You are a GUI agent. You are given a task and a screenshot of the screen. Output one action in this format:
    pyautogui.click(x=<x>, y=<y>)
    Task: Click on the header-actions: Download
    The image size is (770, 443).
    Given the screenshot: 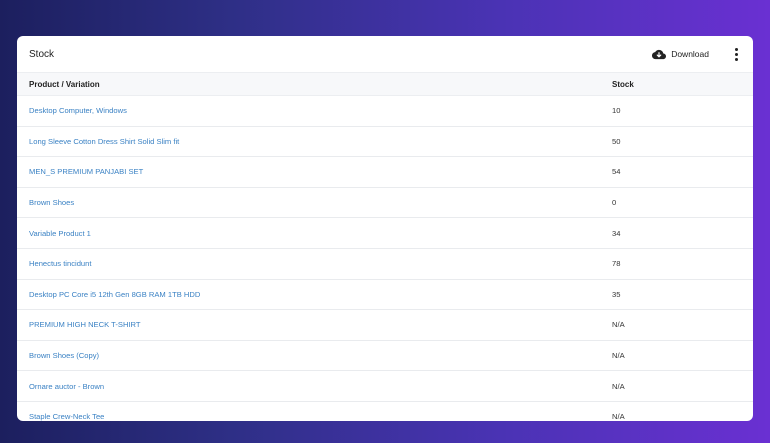 What is the action you would take?
    pyautogui.click(x=695, y=54)
    